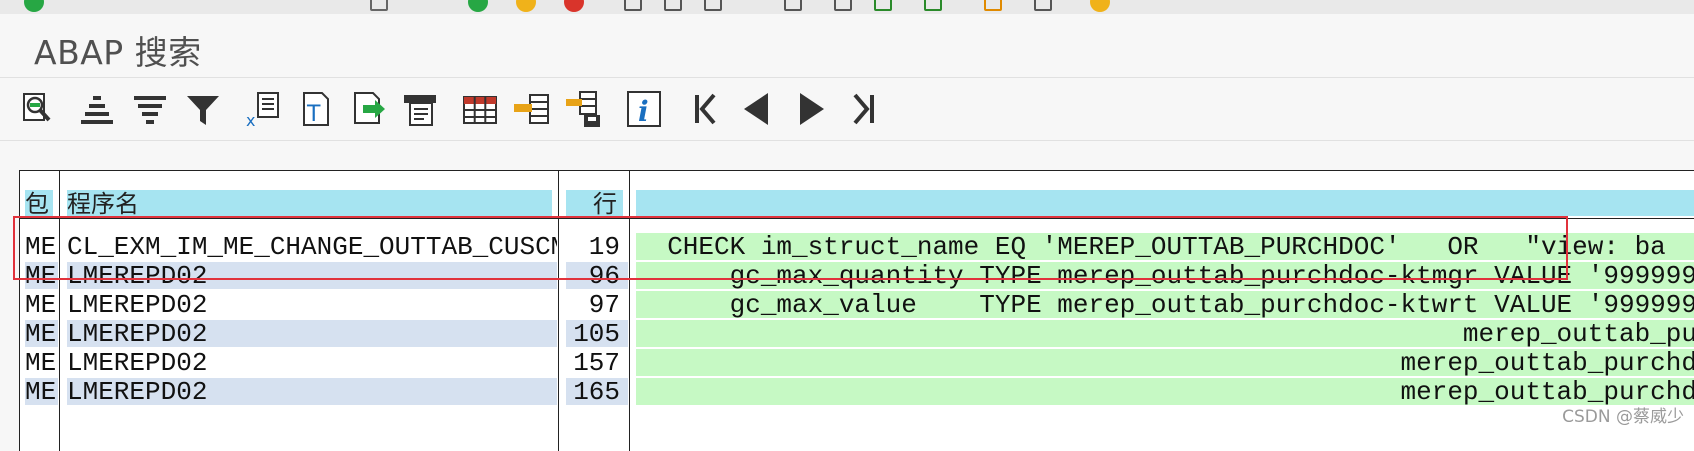 This screenshot has height=451, width=1694. What do you see at coordinates (480, 109) in the screenshot?
I see `grid-layout-icon` at bounding box center [480, 109].